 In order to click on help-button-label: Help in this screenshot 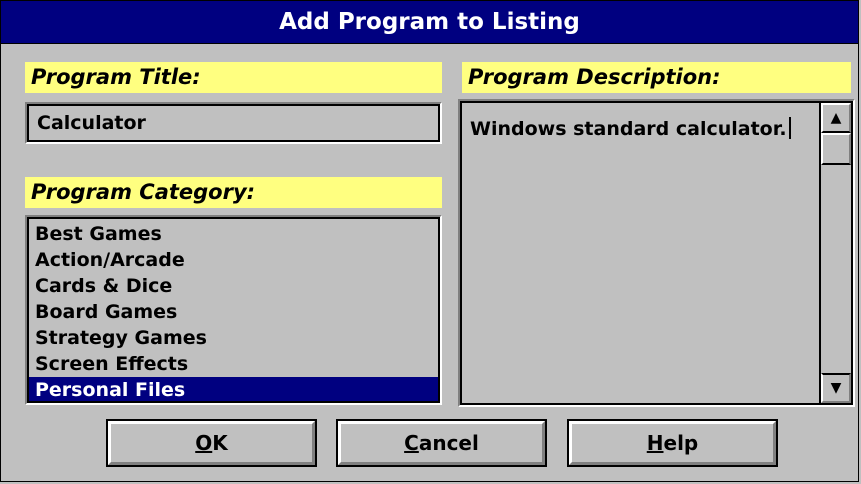, I will do `click(672, 443)`.